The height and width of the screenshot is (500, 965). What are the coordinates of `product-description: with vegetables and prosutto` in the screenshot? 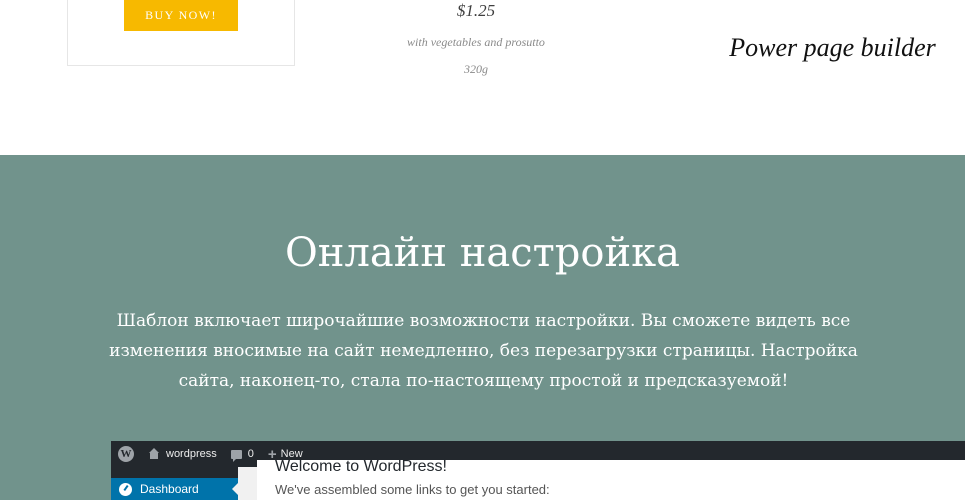 It's located at (476, 42).